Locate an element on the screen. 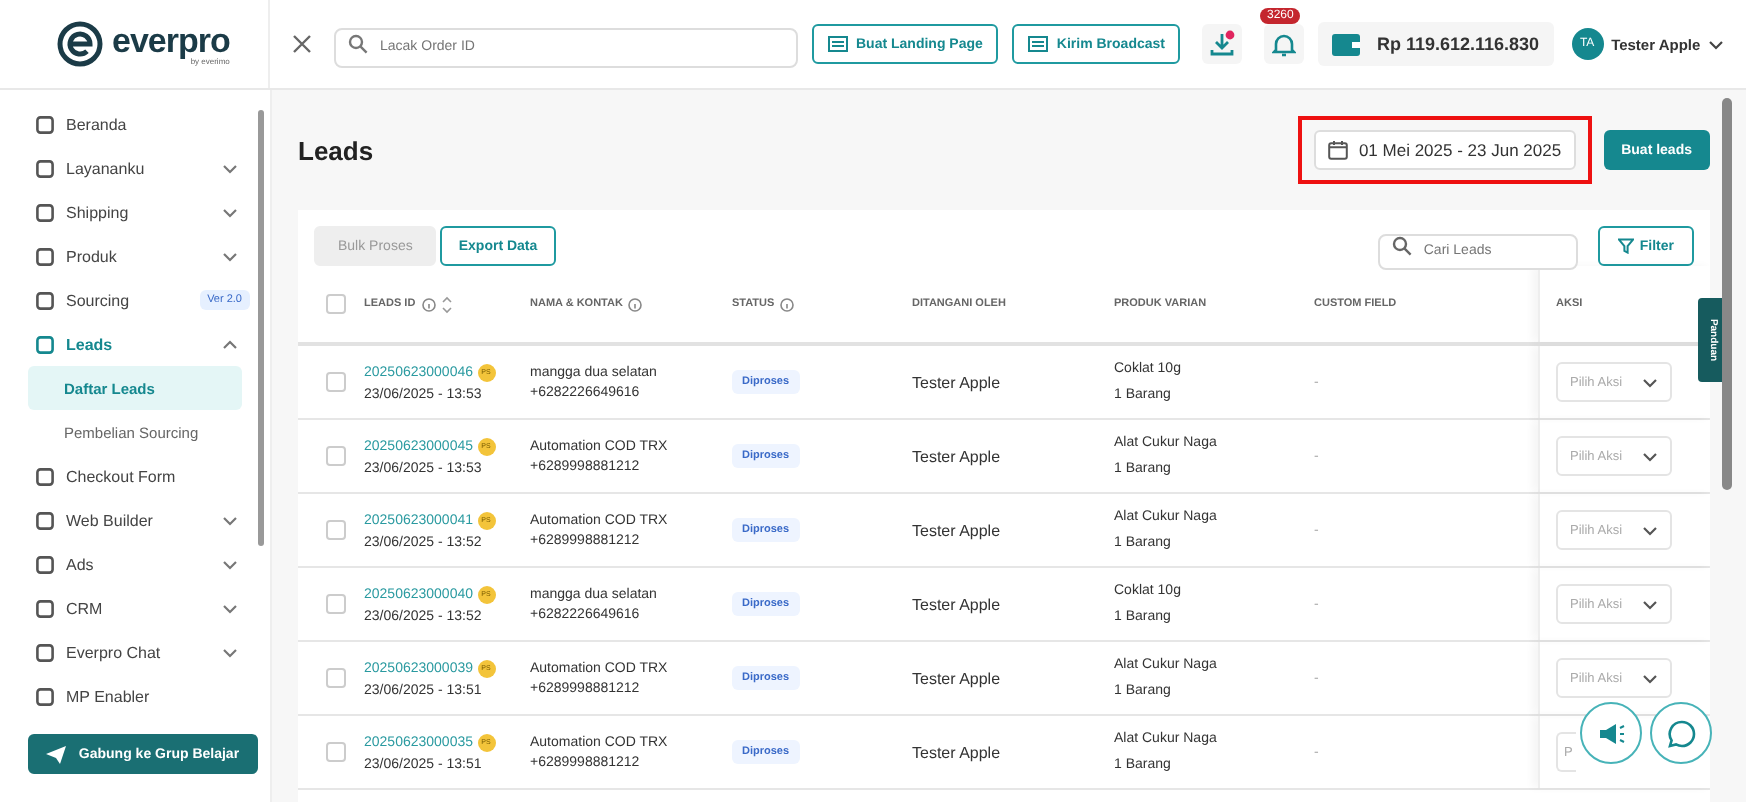 Image resolution: width=1746 pixels, height=802 pixels. sort-icon is located at coordinates (446, 304).